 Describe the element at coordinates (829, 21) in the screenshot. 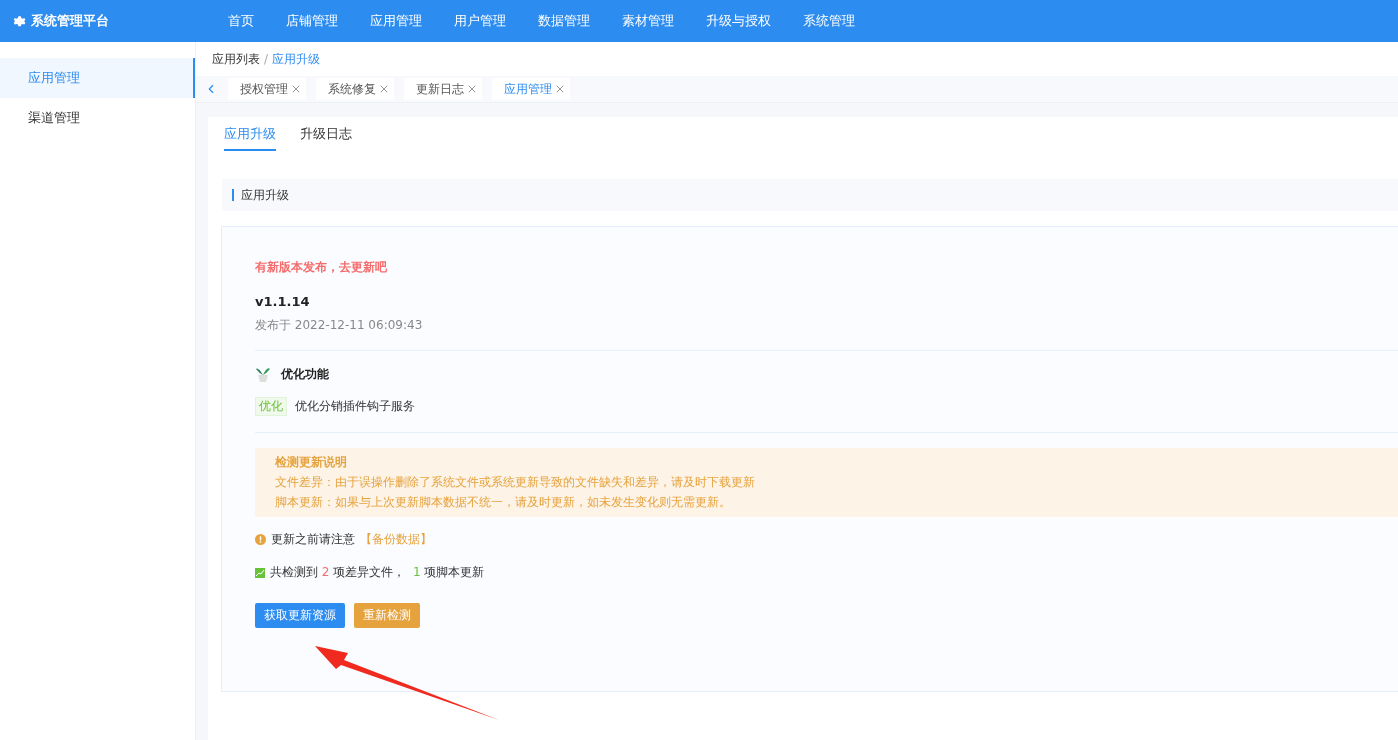

I see `nav-link: 系统管理` at that location.